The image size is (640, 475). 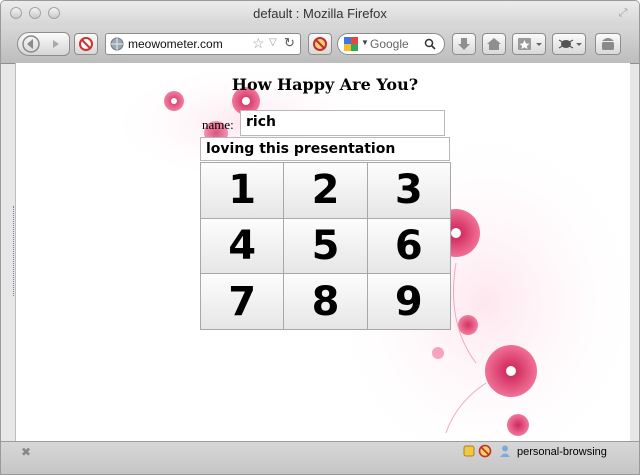 I want to click on key-6-button: 6, so click(x=408, y=246).